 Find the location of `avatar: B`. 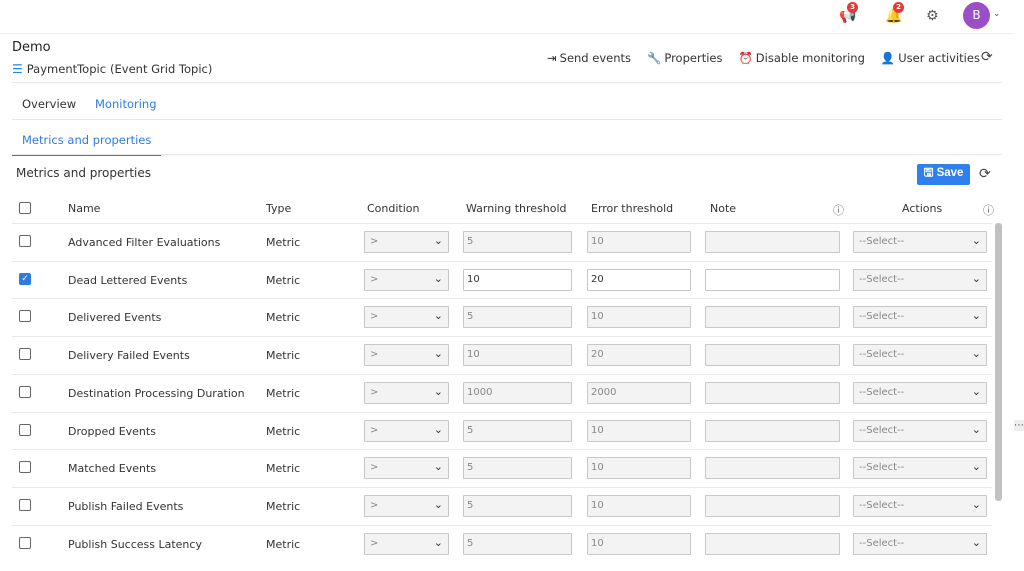

avatar: B is located at coordinates (976, 15).